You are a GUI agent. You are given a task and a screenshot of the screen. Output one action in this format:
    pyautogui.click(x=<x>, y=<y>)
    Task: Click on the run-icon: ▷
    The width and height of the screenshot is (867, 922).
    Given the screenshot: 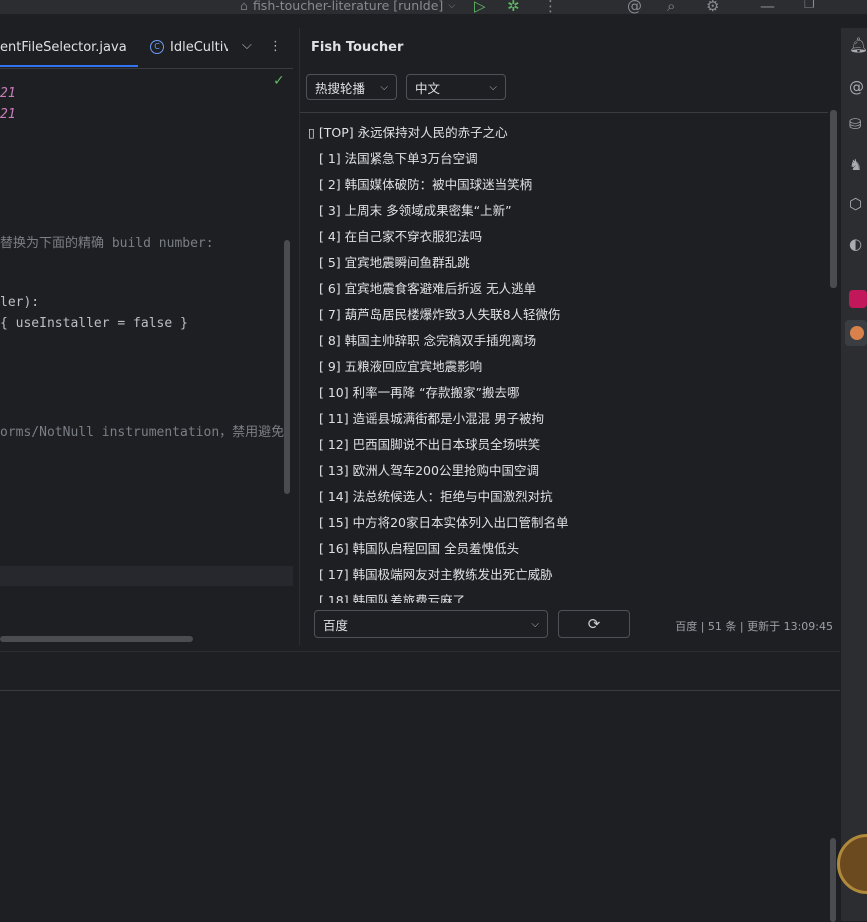 What is the action you would take?
    pyautogui.click(x=480, y=7)
    